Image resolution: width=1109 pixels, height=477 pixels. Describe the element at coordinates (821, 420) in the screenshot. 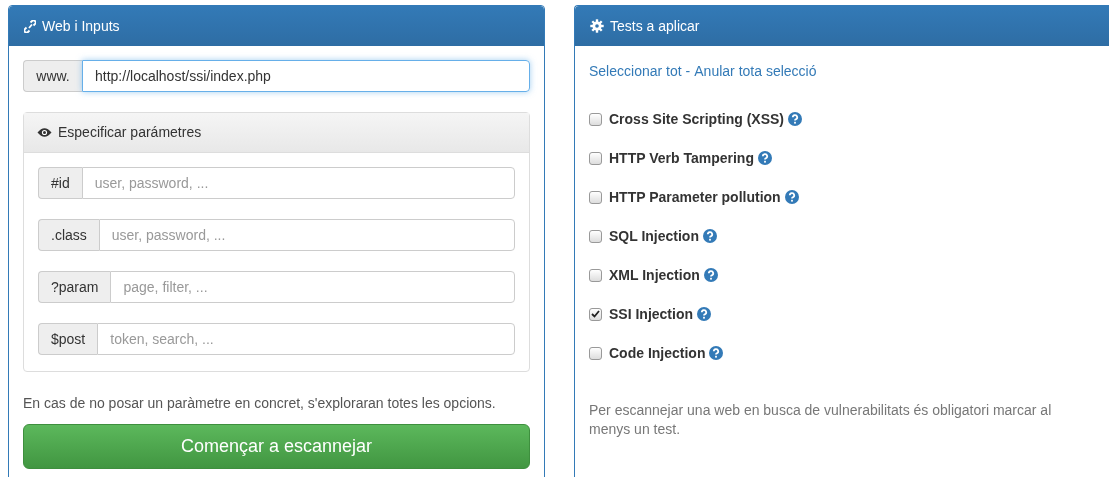

I see `tests-help-text: Per escannejar una web en busca de vulnerabilitats és obligatori marcar al menys un test.` at that location.